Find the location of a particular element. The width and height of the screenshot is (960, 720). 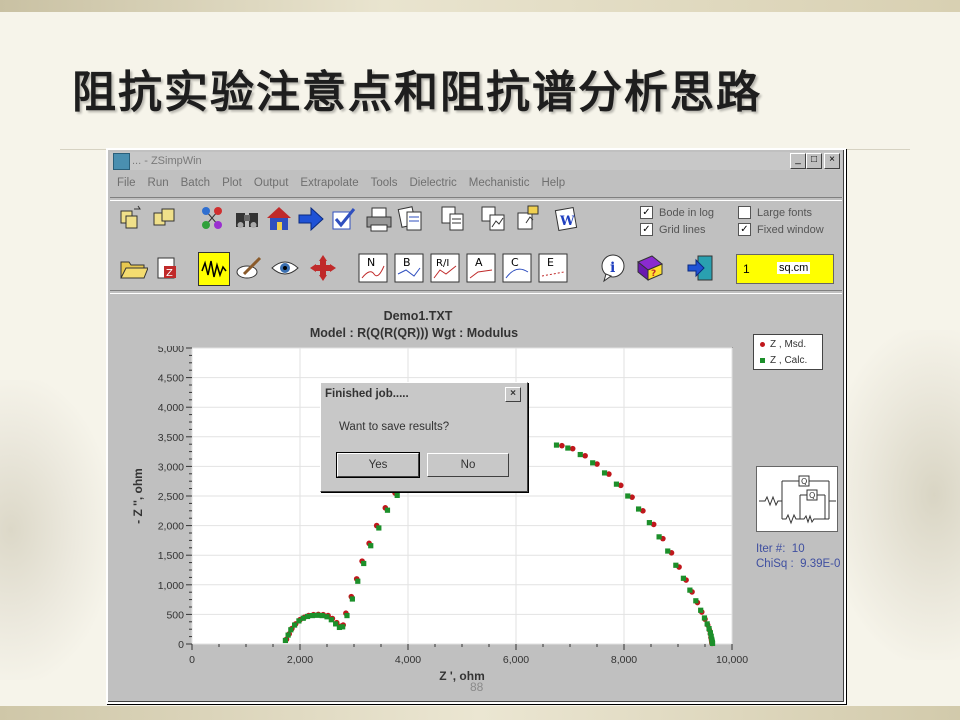

svg-text: i is located at coordinates (612, 268).